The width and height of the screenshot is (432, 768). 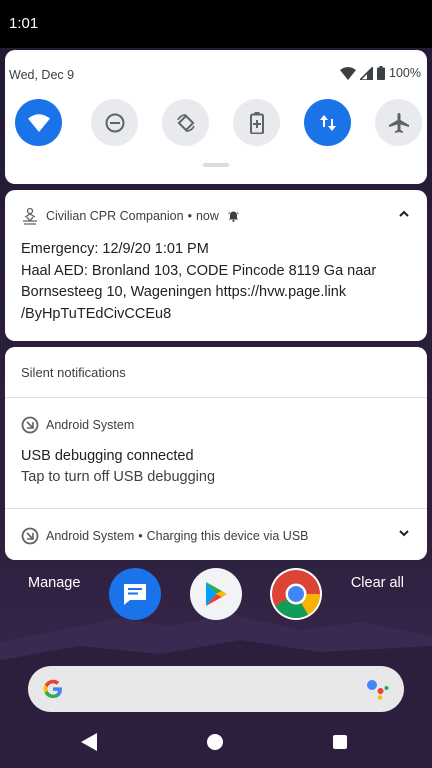 I want to click on home-icon, so click(x=215, y=742).